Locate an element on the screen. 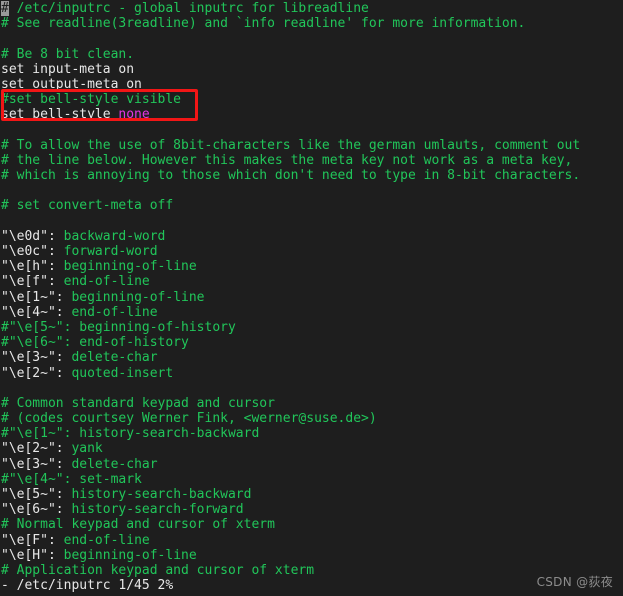  terminal-segment: quoted-insert is located at coordinates (118, 373).